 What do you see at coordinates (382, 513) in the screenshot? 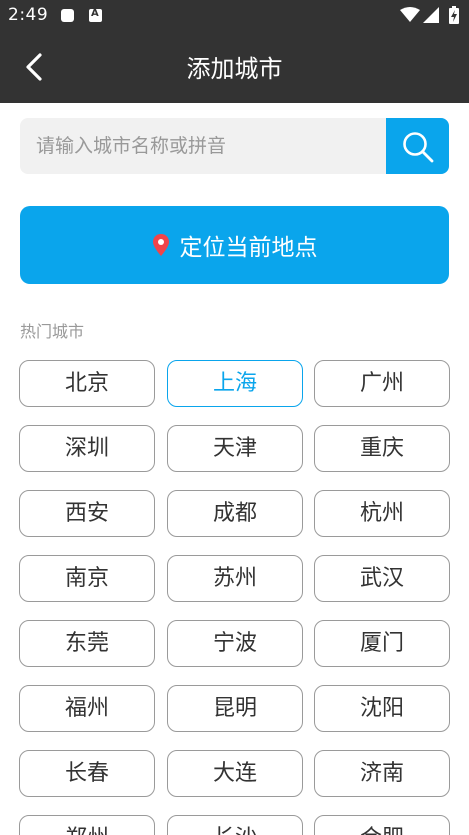
I see `city-button: 杭州` at bounding box center [382, 513].